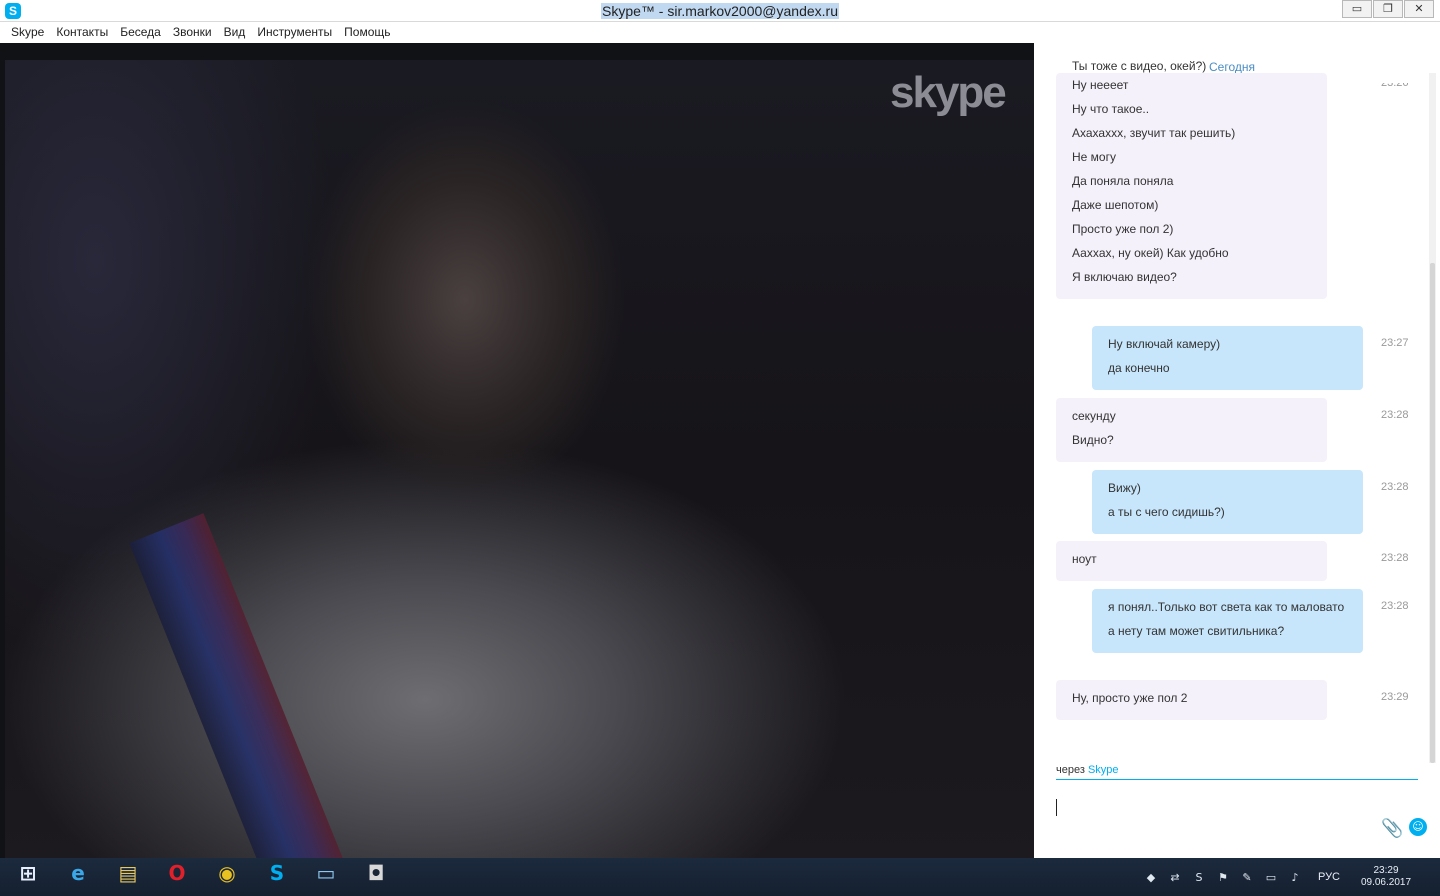 Image resolution: width=1440 pixels, height=896 pixels. I want to click on text-cursor, so click(1056, 807).